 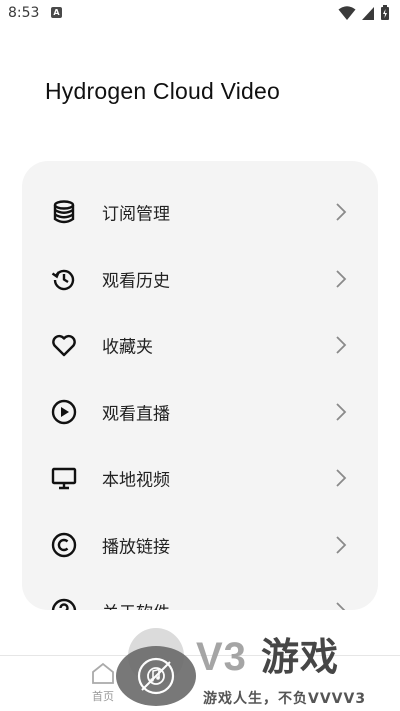 What do you see at coordinates (136, 281) in the screenshot?
I see `menu-item-label: 观看历史` at bounding box center [136, 281].